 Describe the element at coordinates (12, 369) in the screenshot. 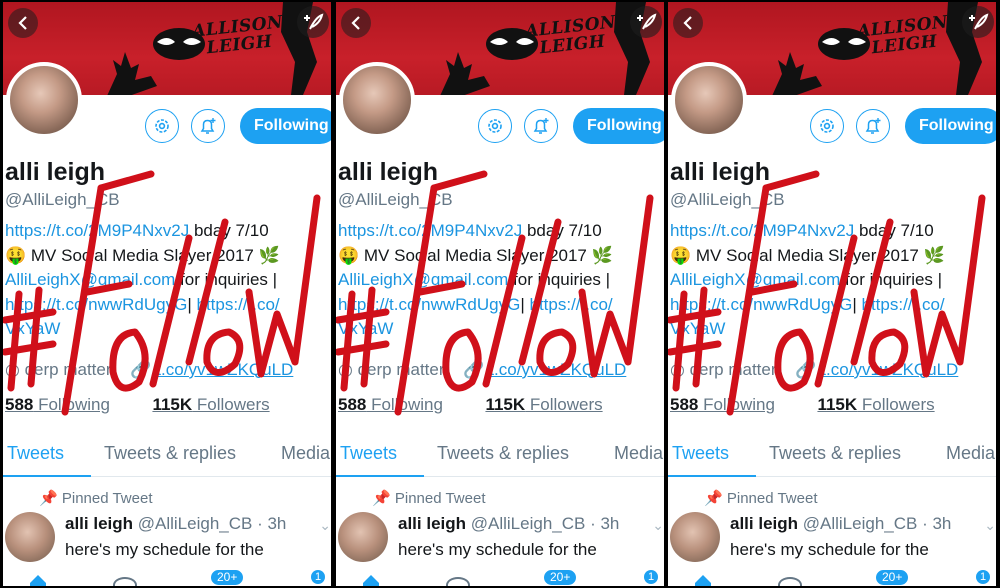

I see `location-icon: ◎` at that location.